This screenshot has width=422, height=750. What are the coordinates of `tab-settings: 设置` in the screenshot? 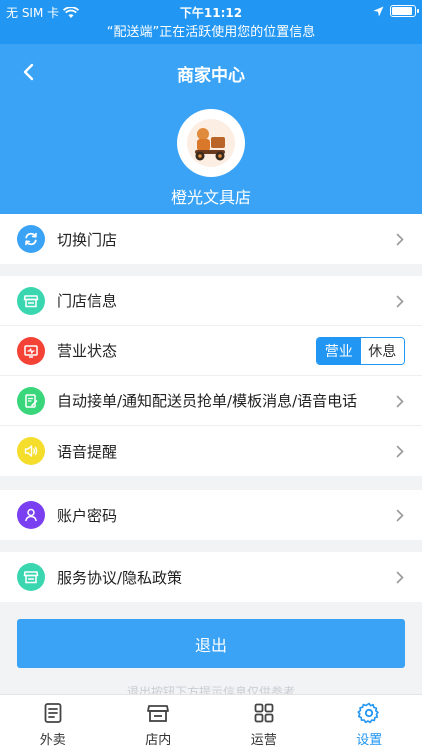 It's located at (369, 722).